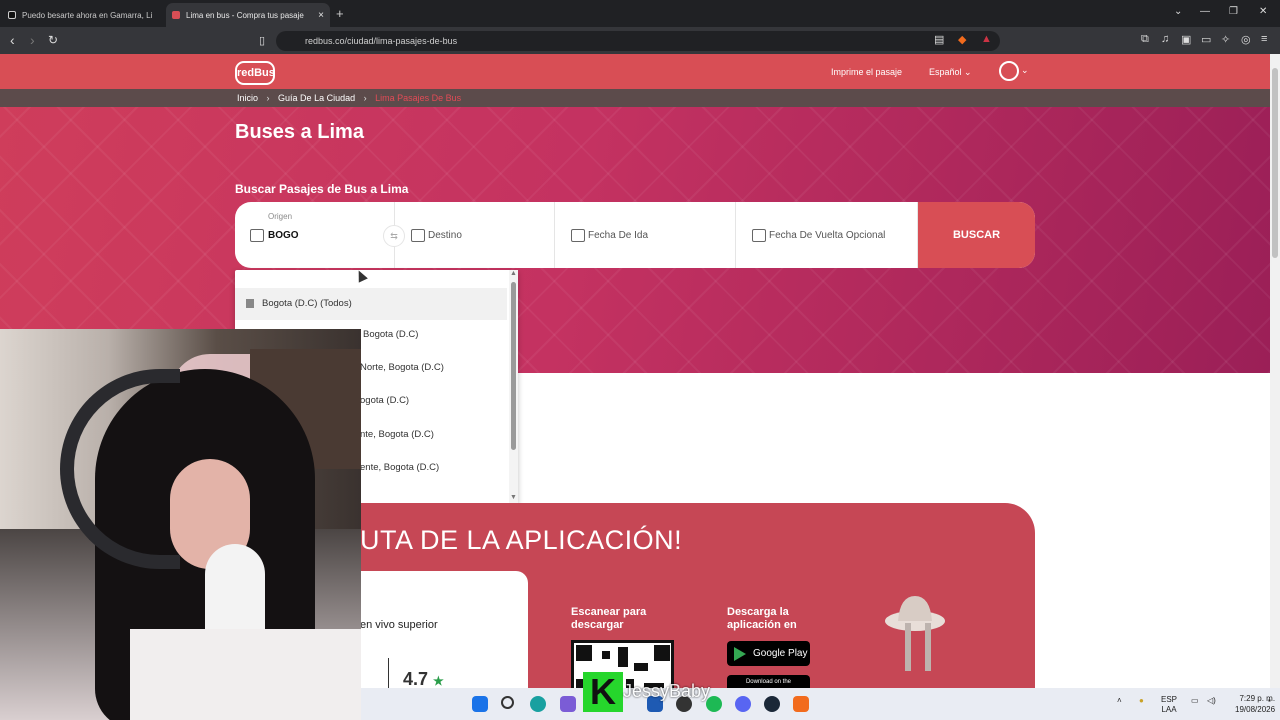 The image size is (1280, 720). Describe the element at coordinates (400, 467) in the screenshot. I see `suggestion-label: ente, Bogota (D.C)` at that location.